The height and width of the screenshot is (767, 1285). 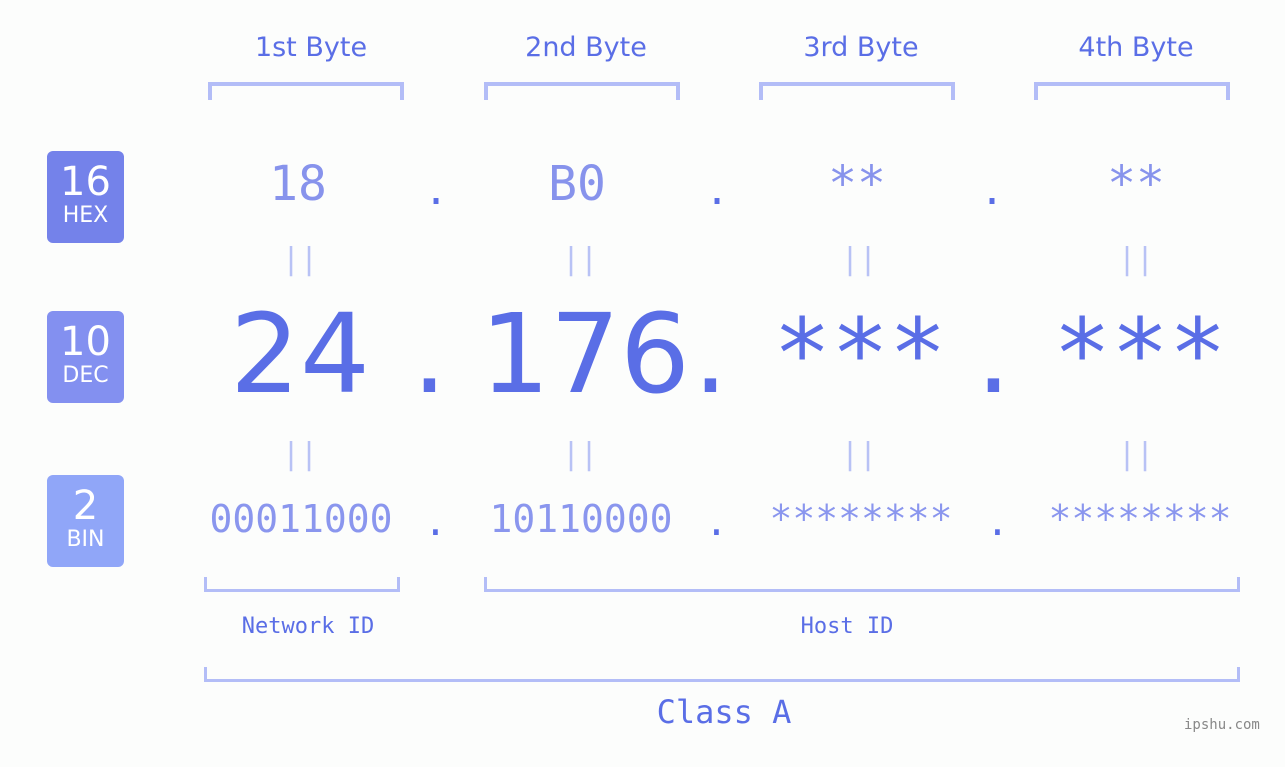 What do you see at coordinates (722, 674) in the screenshot?
I see `class-bracket` at bounding box center [722, 674].